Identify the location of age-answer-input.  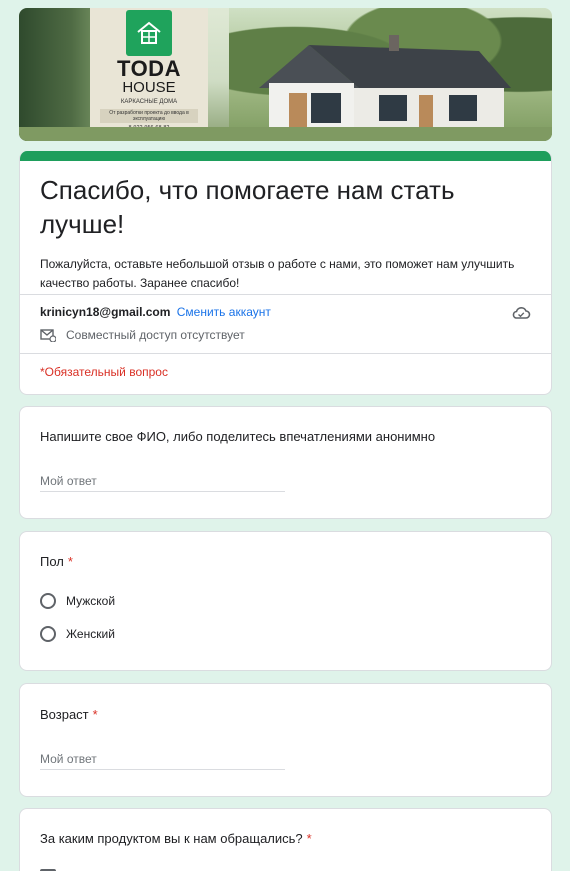
(162, 759).